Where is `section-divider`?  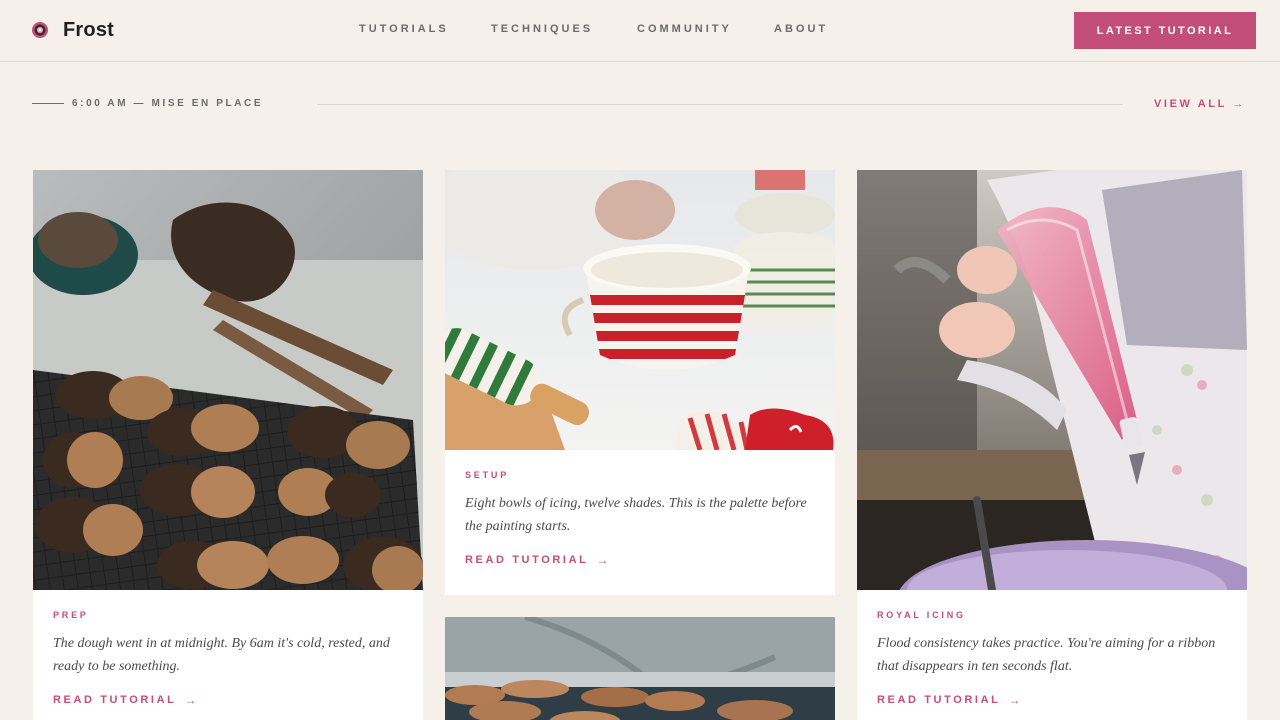 section-divider is located at coordinates (720, 104).